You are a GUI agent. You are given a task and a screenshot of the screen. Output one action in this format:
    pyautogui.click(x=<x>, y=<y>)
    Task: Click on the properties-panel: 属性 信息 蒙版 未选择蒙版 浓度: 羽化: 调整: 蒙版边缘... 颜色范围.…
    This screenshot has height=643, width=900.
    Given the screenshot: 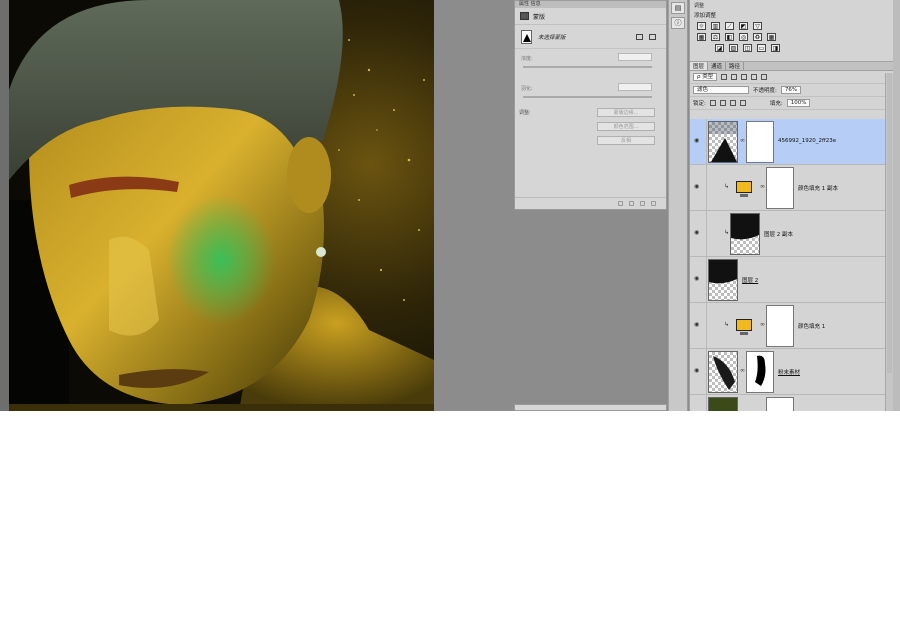 What is the action you would take?
    pyautogui.click(x=590, y=105)
    